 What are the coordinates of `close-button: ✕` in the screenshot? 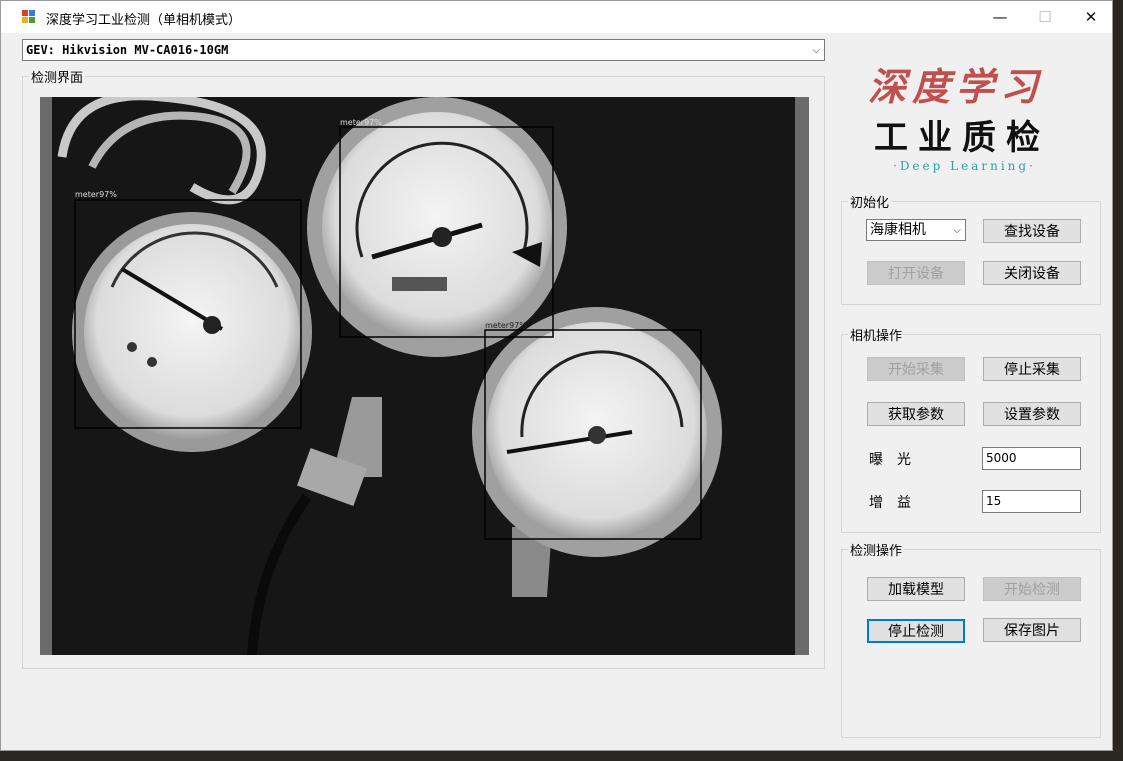 It's located at (1091, 17).